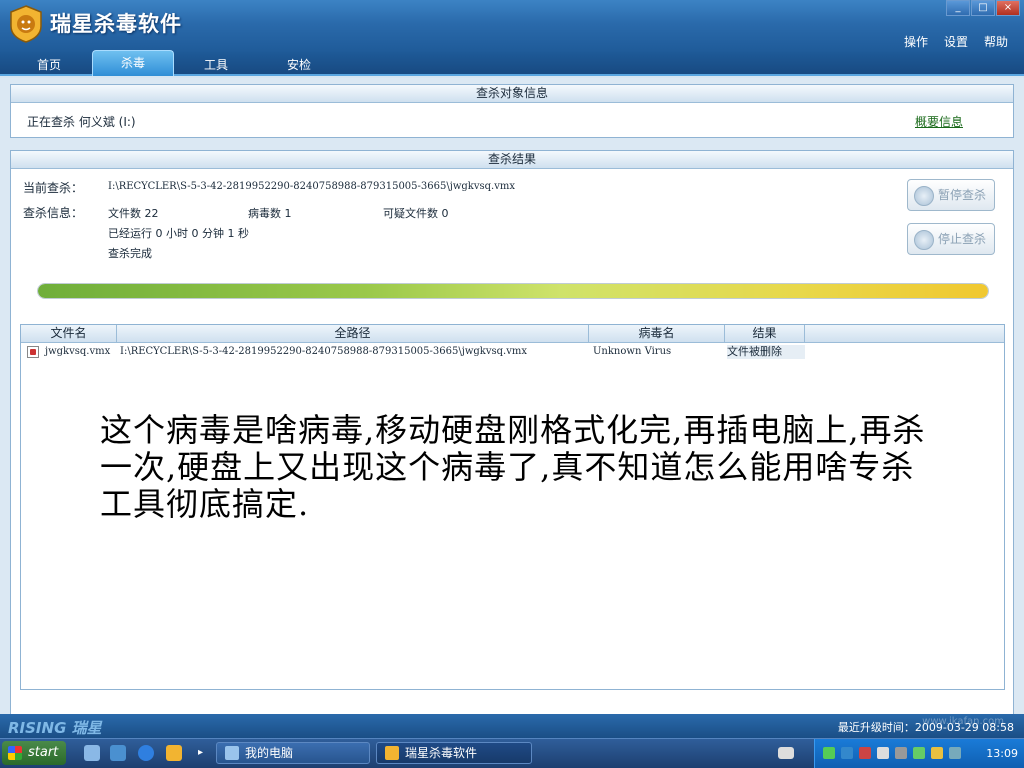 Image resolution: width=1024 pixels, height=768 pixels. What do you see at coordinates (174, 753) in the screenshot?
I see `rising-quicklaunch-icon` at bounding box center [174, 753].